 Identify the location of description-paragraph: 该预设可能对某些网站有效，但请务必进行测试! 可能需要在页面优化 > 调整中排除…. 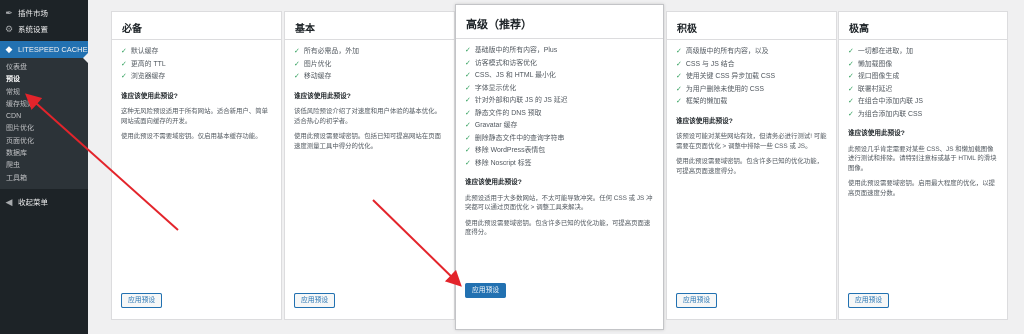
(751, 141).